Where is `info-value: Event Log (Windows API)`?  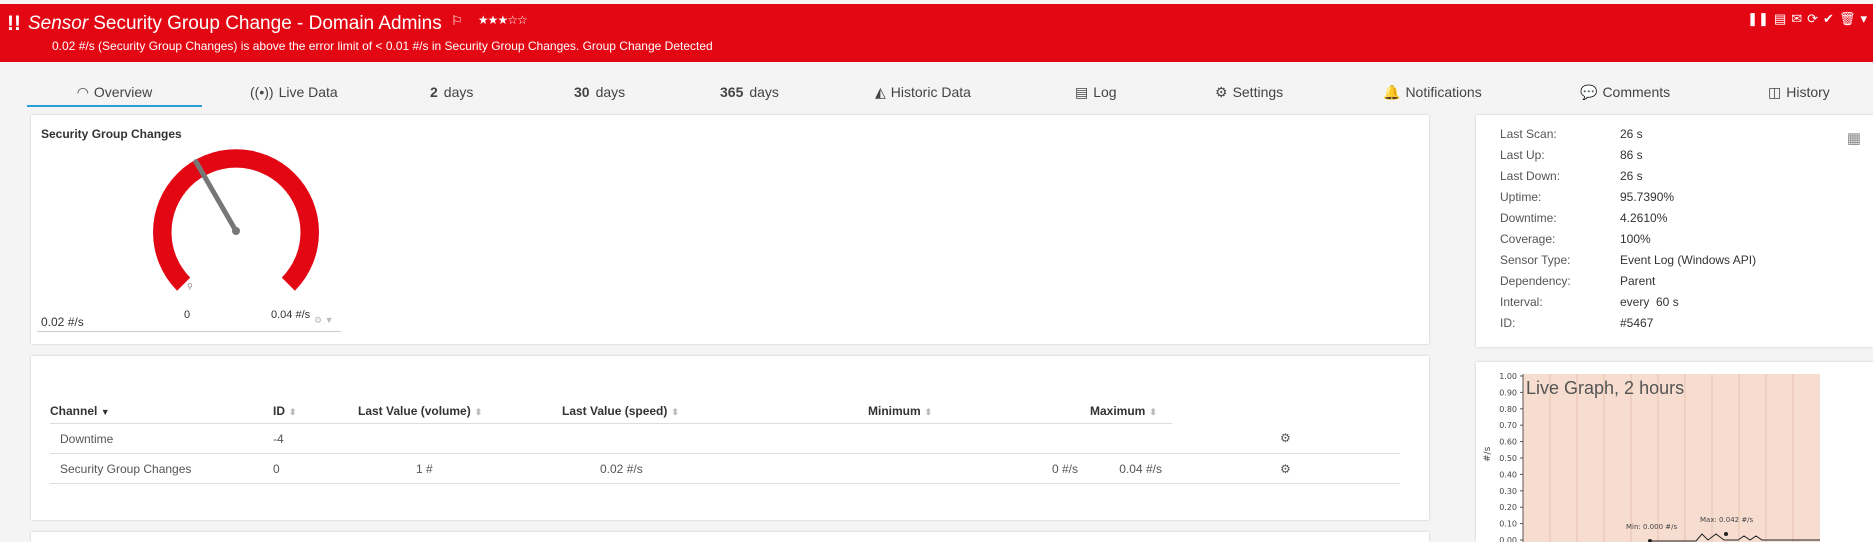
info-value: Event Log (Windows API) is located at coordinates (1688, 260).